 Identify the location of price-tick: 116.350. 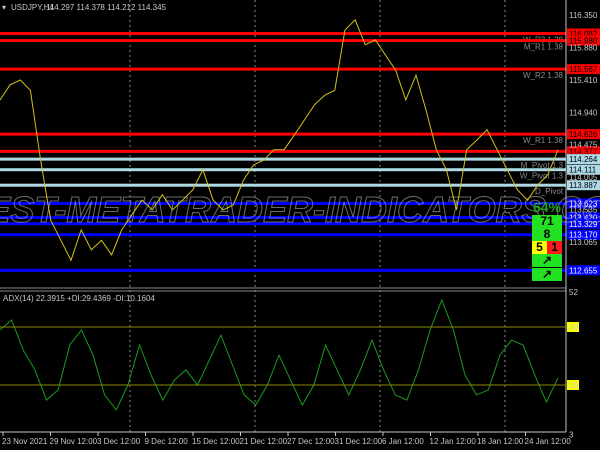
(583, 15).